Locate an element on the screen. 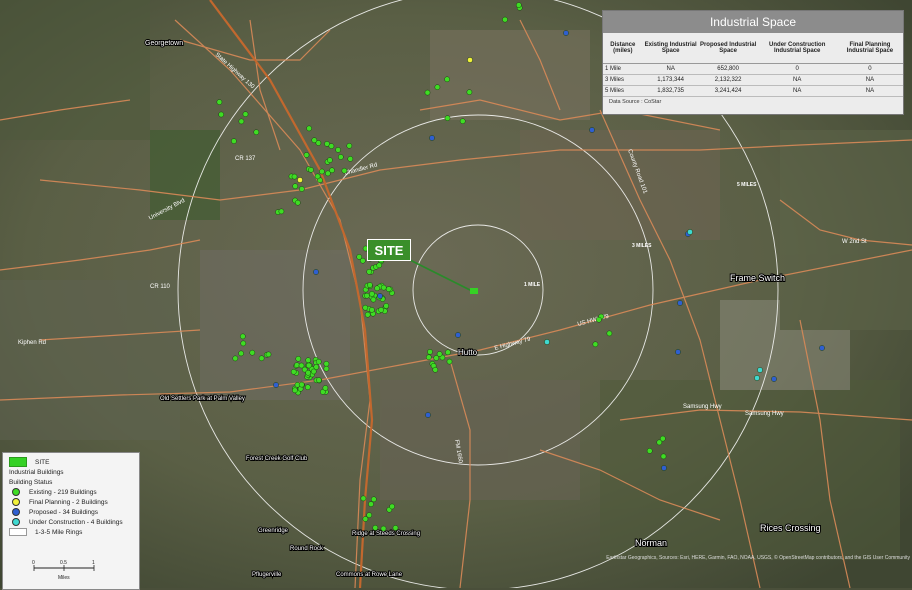  site-parcel is located at coordinates (474, 291).